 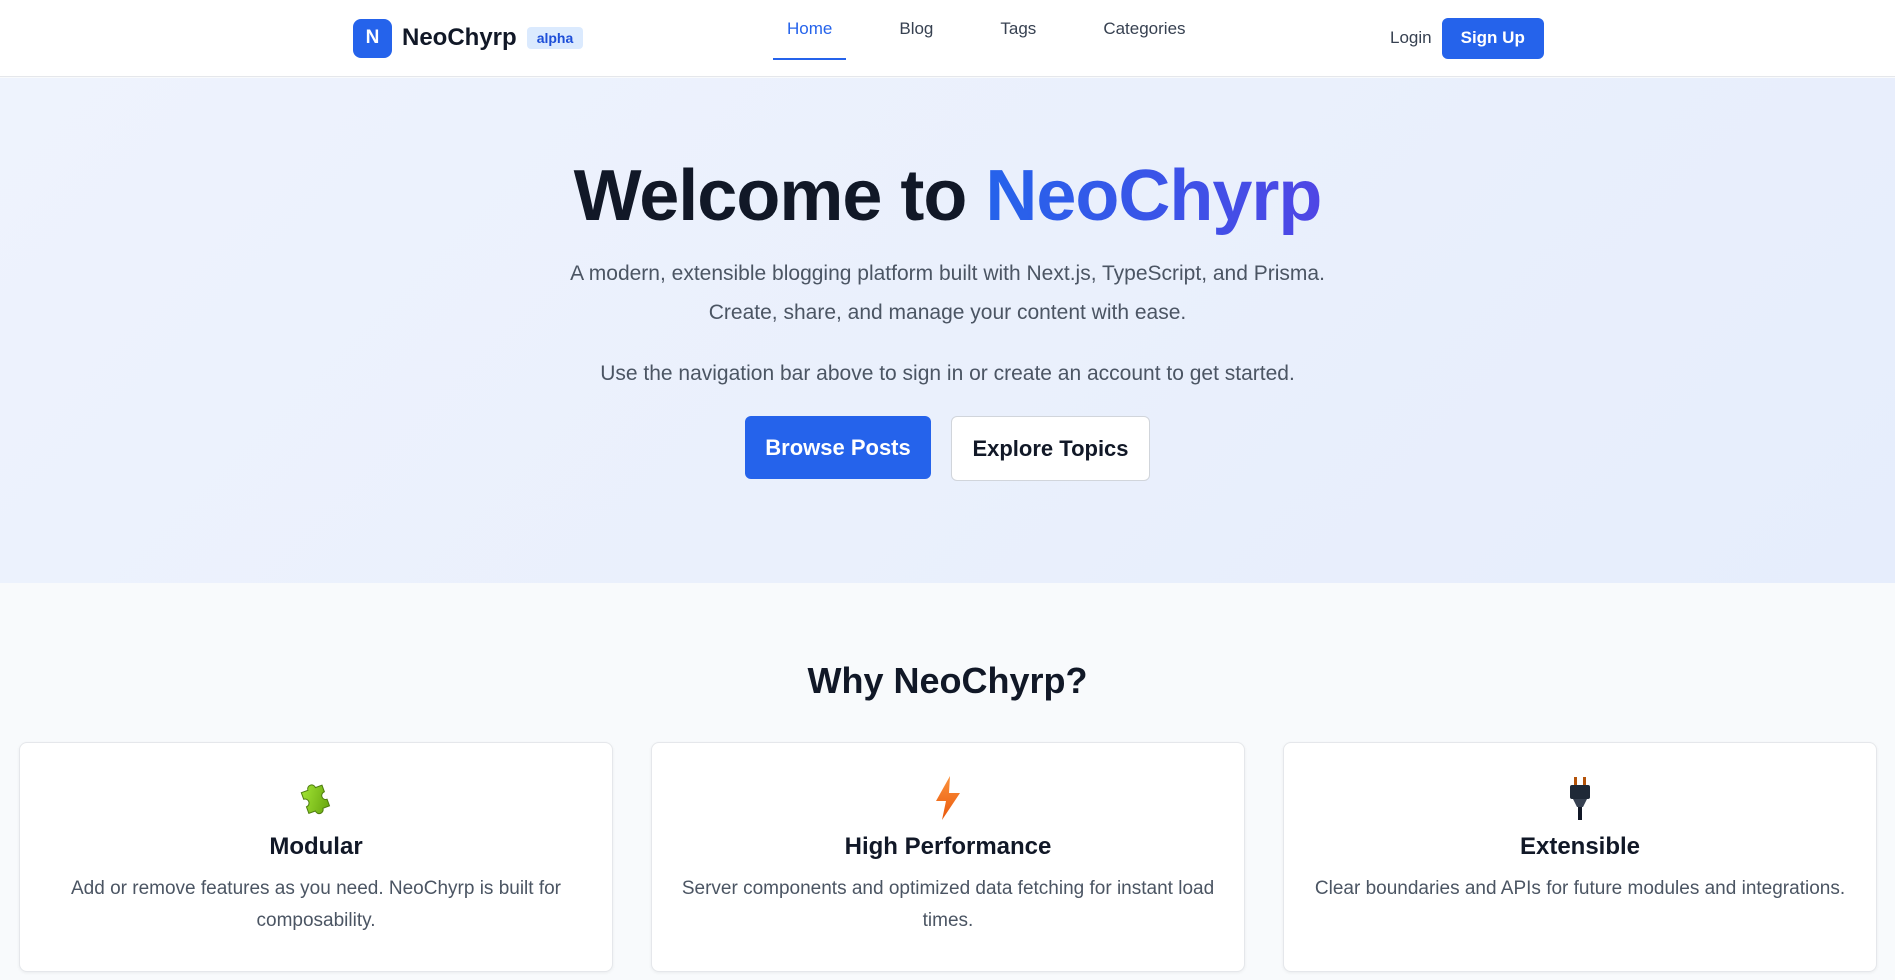 I want to click on explore-topics-button: Explore Topics, so click(x=1050, y=448).